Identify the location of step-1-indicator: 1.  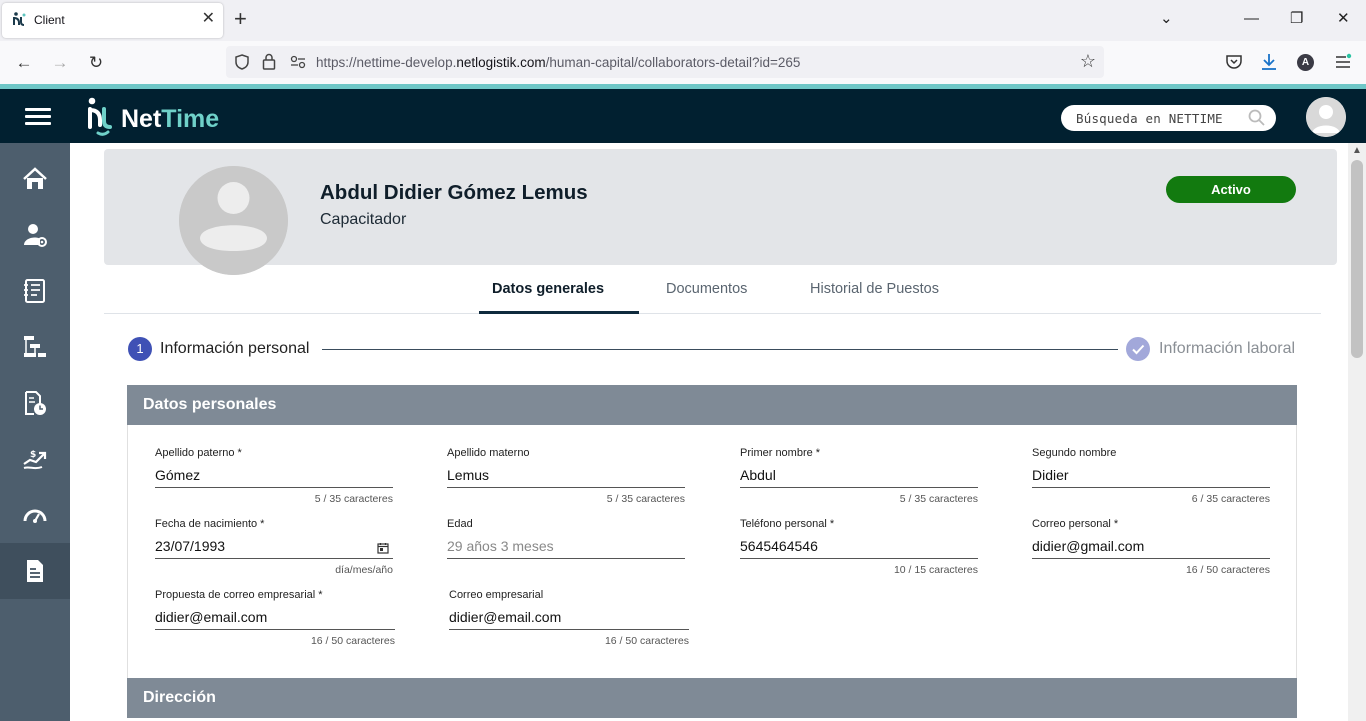
(140, 349).